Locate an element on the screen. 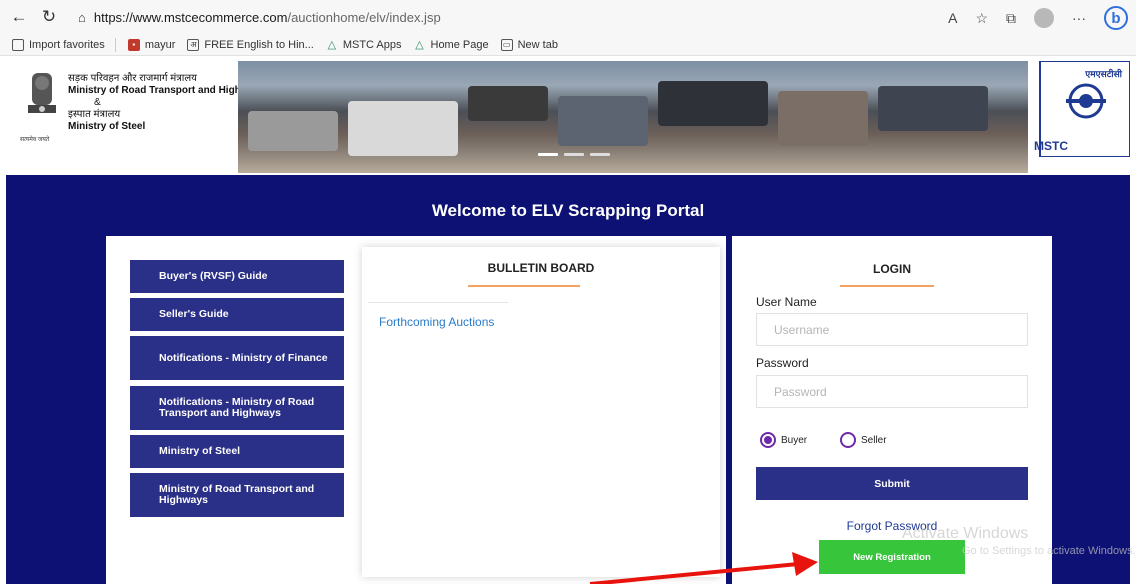 The image size is (1136, 584). refresh-icon: ↻ is located at coordinates (49, 17).